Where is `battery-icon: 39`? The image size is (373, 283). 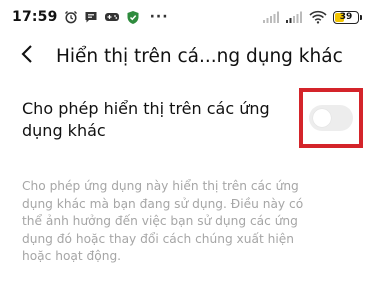
battery-icon: 39 is located at coordinates (347, 17).